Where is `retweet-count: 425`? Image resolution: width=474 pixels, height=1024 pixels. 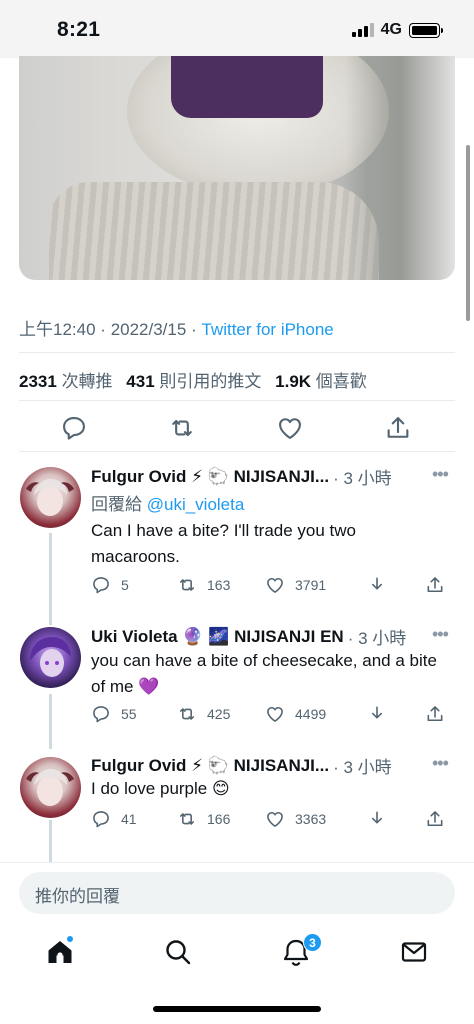
retweet-count: 425 is located at coordinates (219, 714).